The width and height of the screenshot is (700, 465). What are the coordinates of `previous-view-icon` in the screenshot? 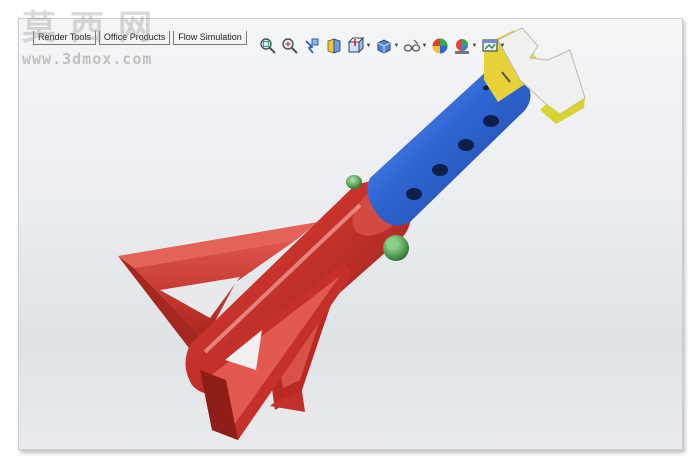 It's located at (312, 46).